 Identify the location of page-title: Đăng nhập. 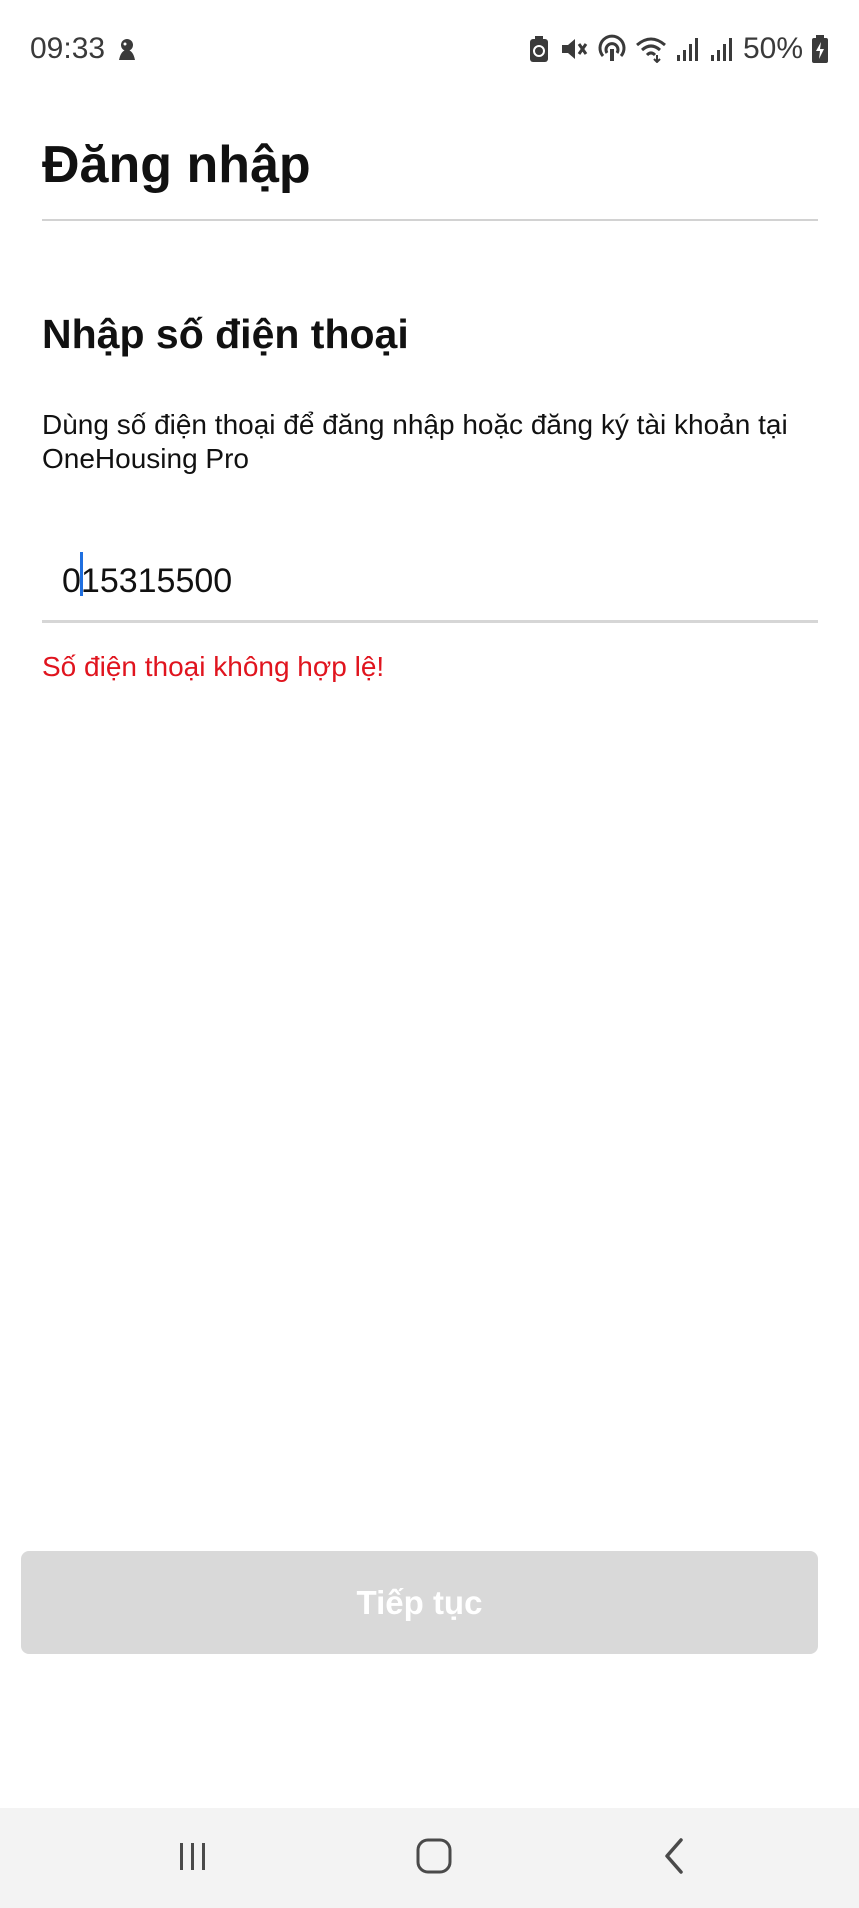
(176, 165).